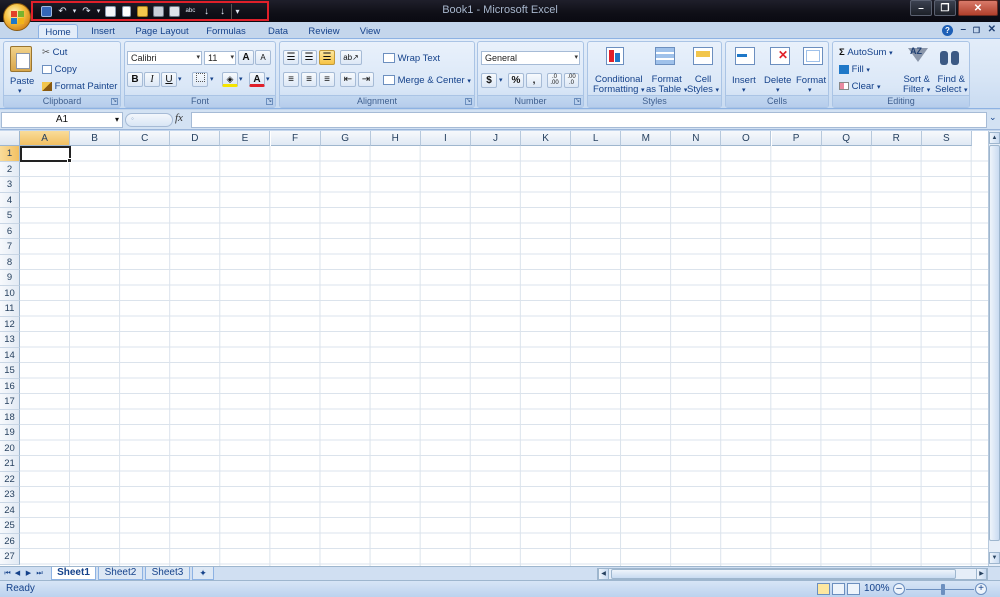 The width and height of the screenshot is (1000, 597). Describe the element at coordinates (73, 573) in the screenshot. I see `sheet-tab-sheet1: Sheet1` at that location.